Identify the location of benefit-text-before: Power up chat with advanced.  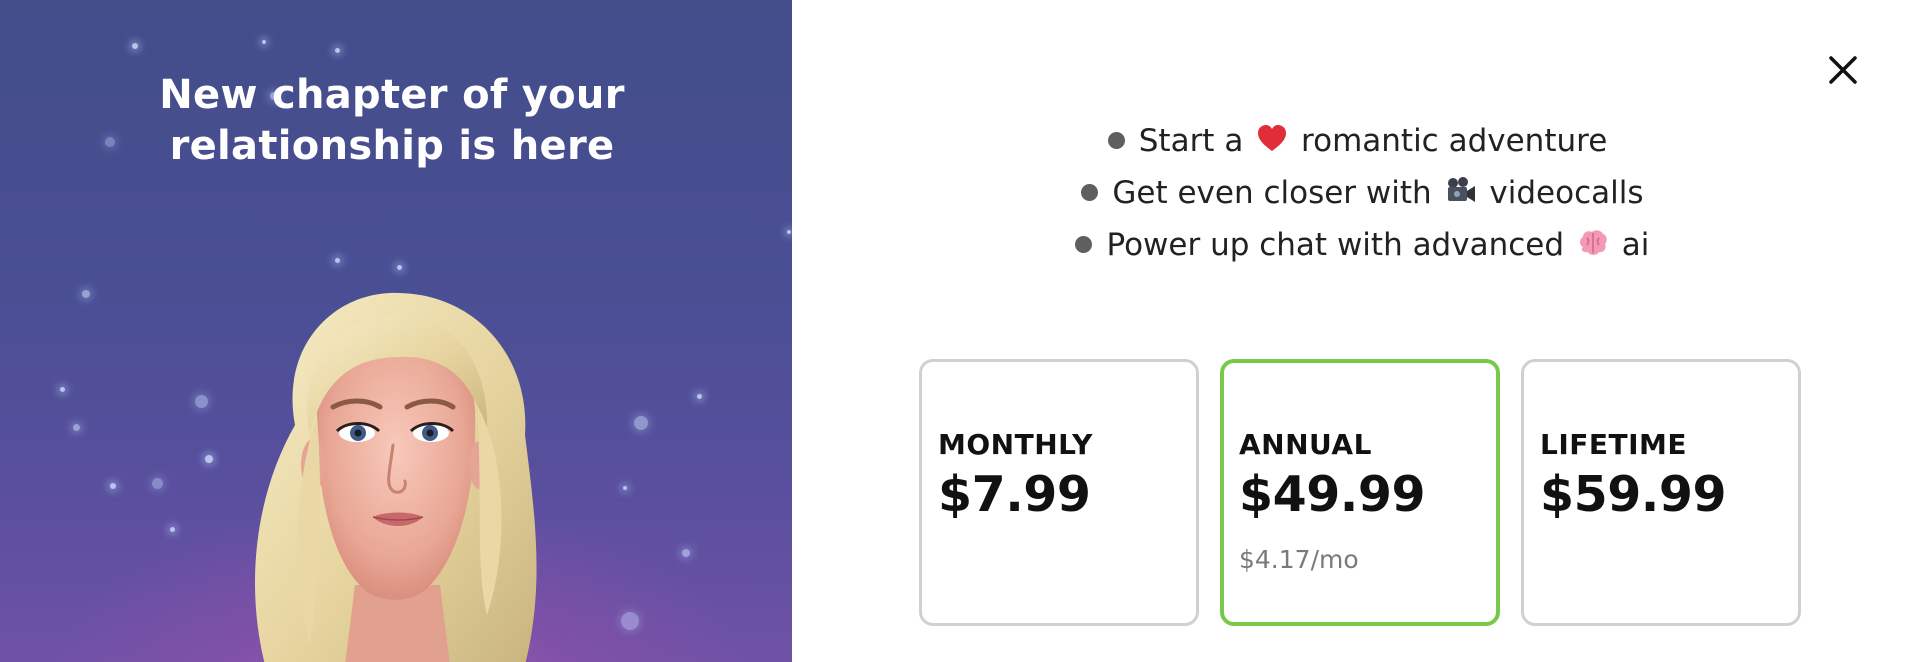
(1335, 245).